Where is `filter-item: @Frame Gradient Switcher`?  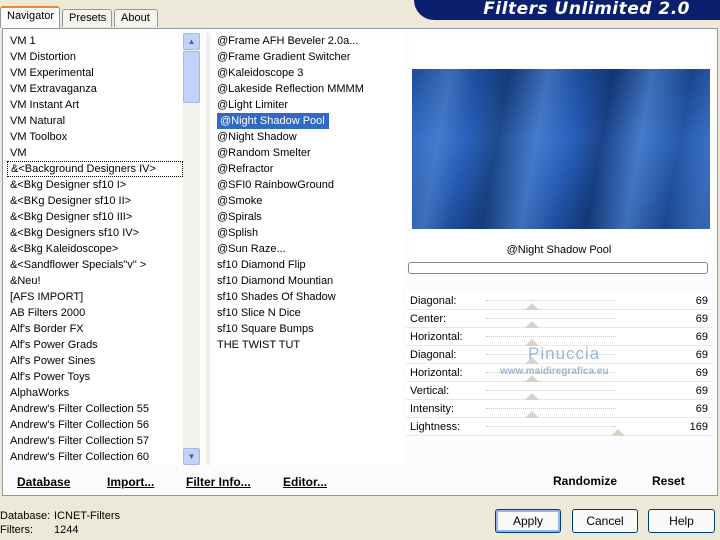
filter-item: @Frame Gradient Switcher is located at coordinates (308, 57).